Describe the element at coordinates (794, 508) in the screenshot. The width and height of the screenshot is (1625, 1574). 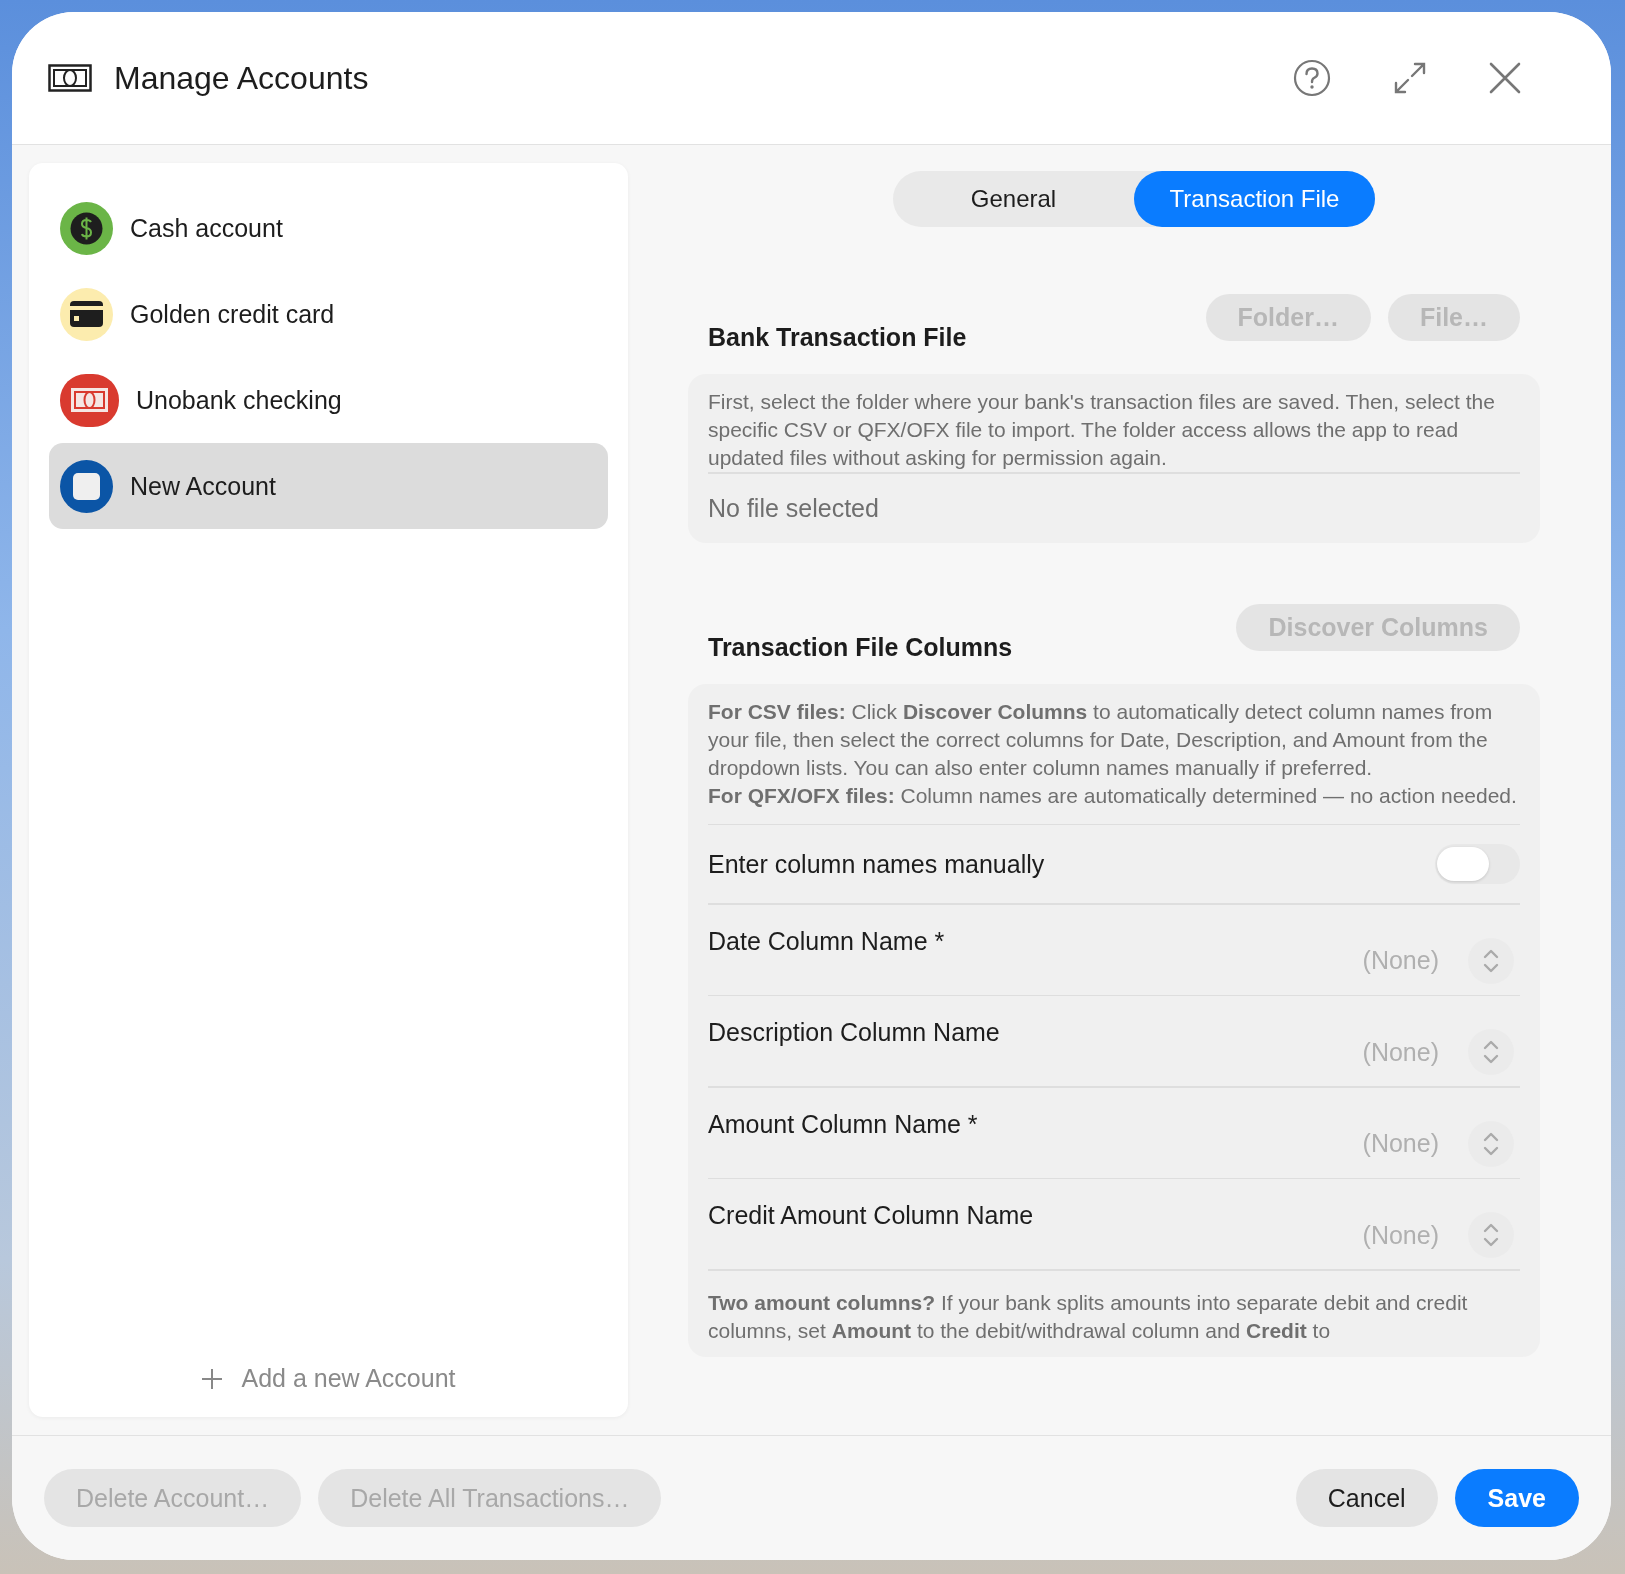
I see `file-status: No file selected` at that location.